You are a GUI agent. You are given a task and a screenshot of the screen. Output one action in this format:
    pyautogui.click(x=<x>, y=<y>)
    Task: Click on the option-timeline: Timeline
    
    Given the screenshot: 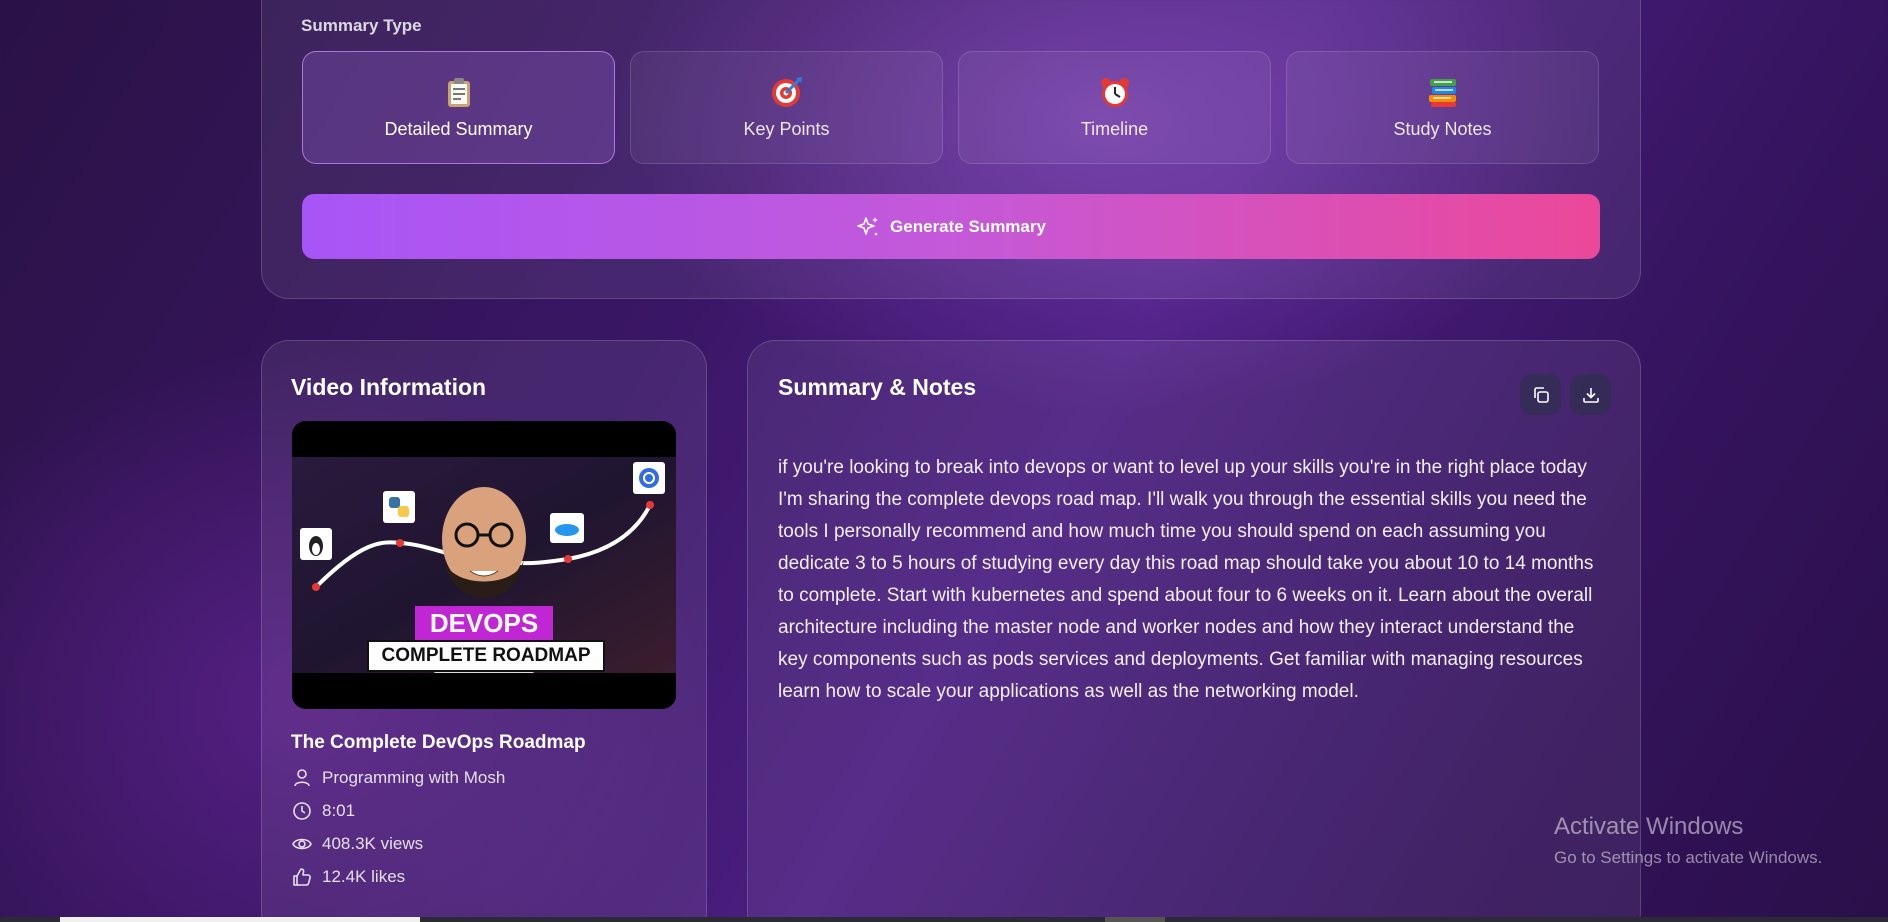 What is the action you would take?
    pyautogui.click(x=1114, y=107)
    